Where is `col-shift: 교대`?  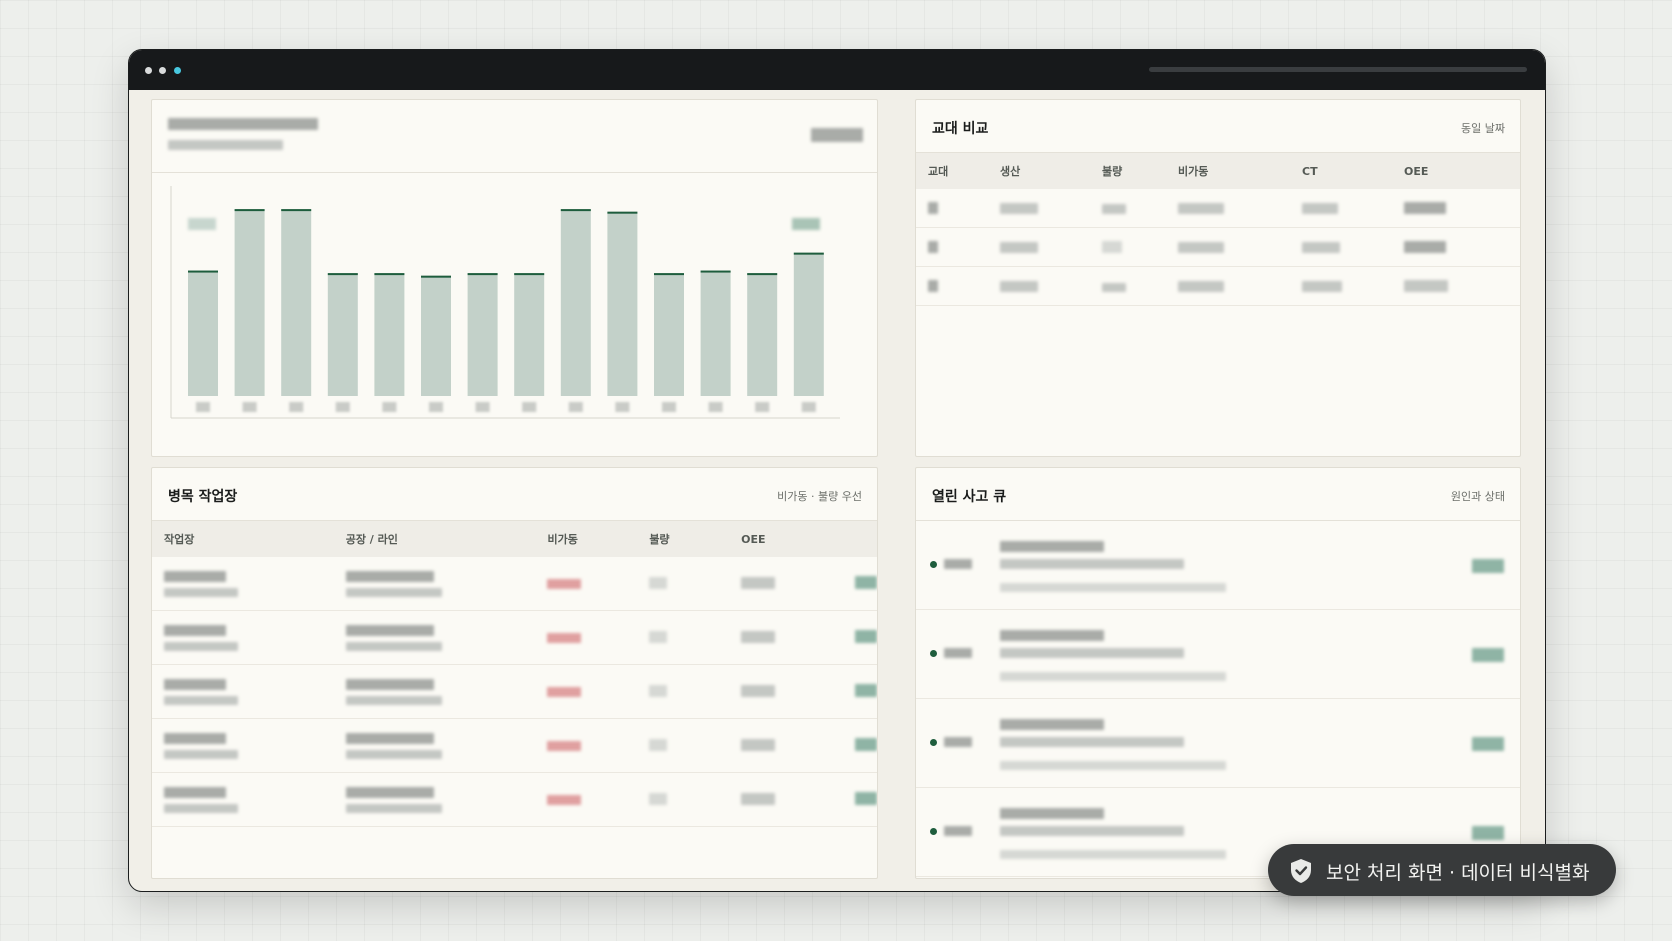
col-shift: 교대 is located at coordinates (952, 171).